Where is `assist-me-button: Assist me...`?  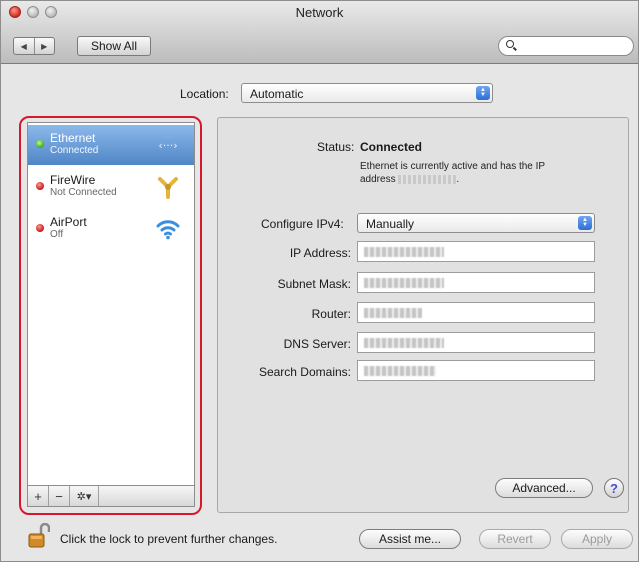 assist-me-button: Assist me... is located at coordinates (410, 539).